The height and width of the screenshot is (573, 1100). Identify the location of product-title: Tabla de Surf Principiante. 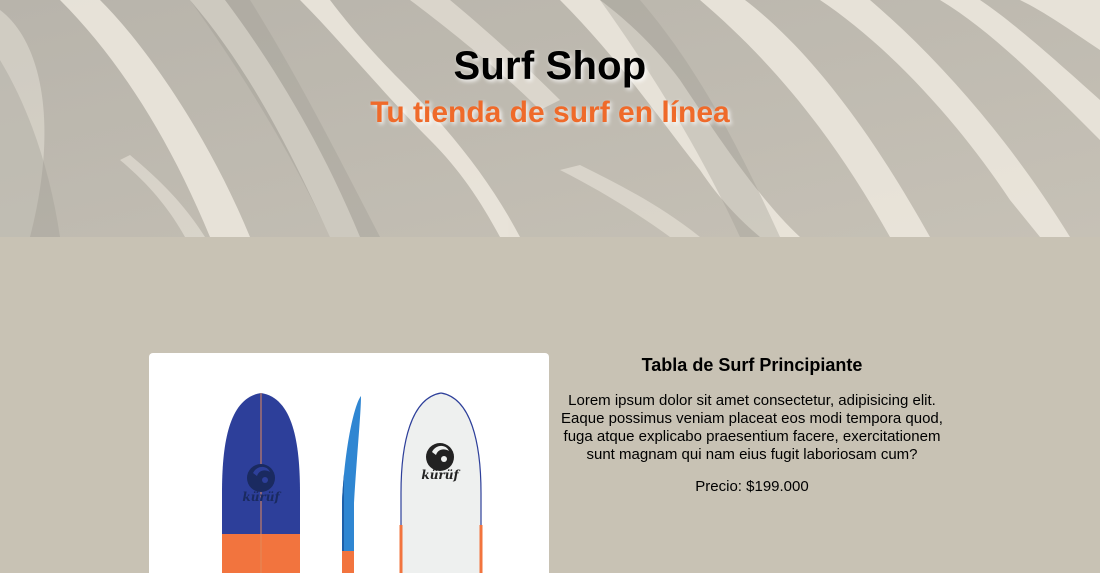
(752, 365).